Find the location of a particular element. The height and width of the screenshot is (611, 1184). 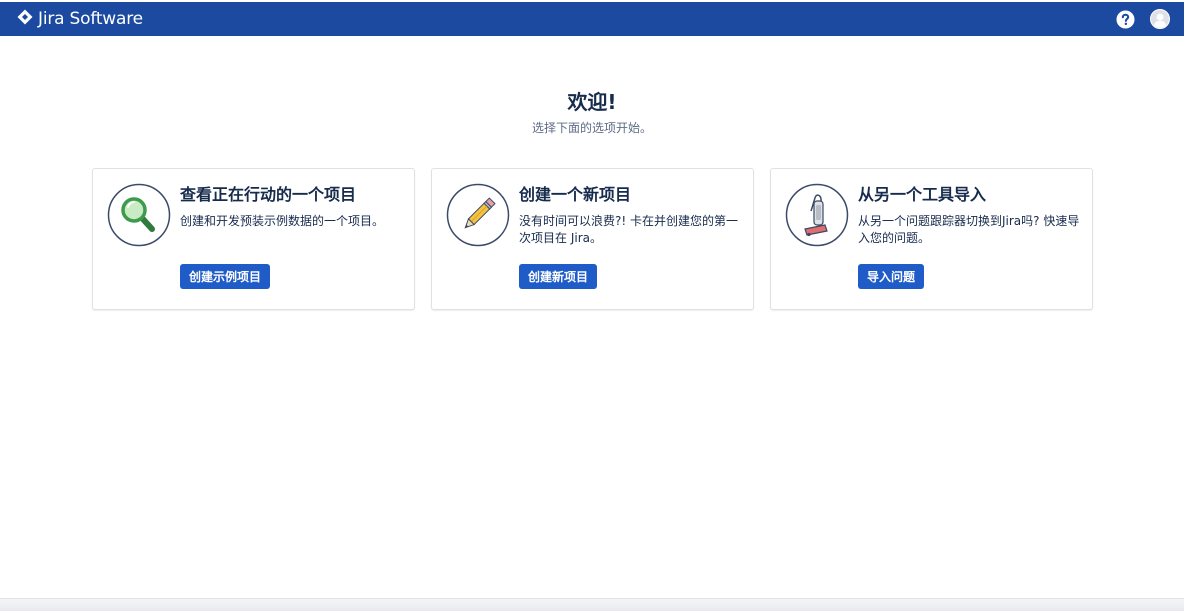

magnifier-icon is located at coordinates (139, 215).